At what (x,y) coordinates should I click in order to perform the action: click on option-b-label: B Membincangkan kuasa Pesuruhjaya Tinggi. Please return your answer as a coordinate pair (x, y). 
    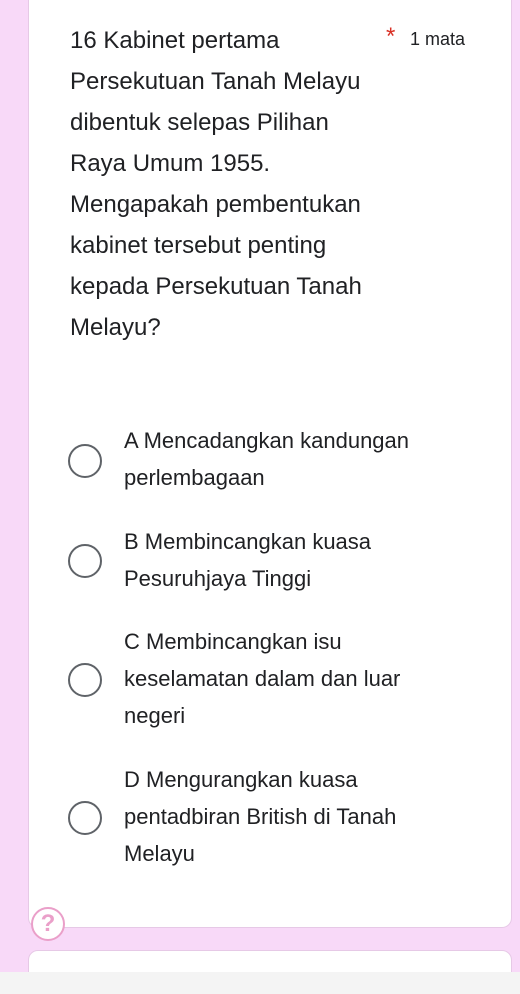
    Looking at the image, I should click on (248, 560).